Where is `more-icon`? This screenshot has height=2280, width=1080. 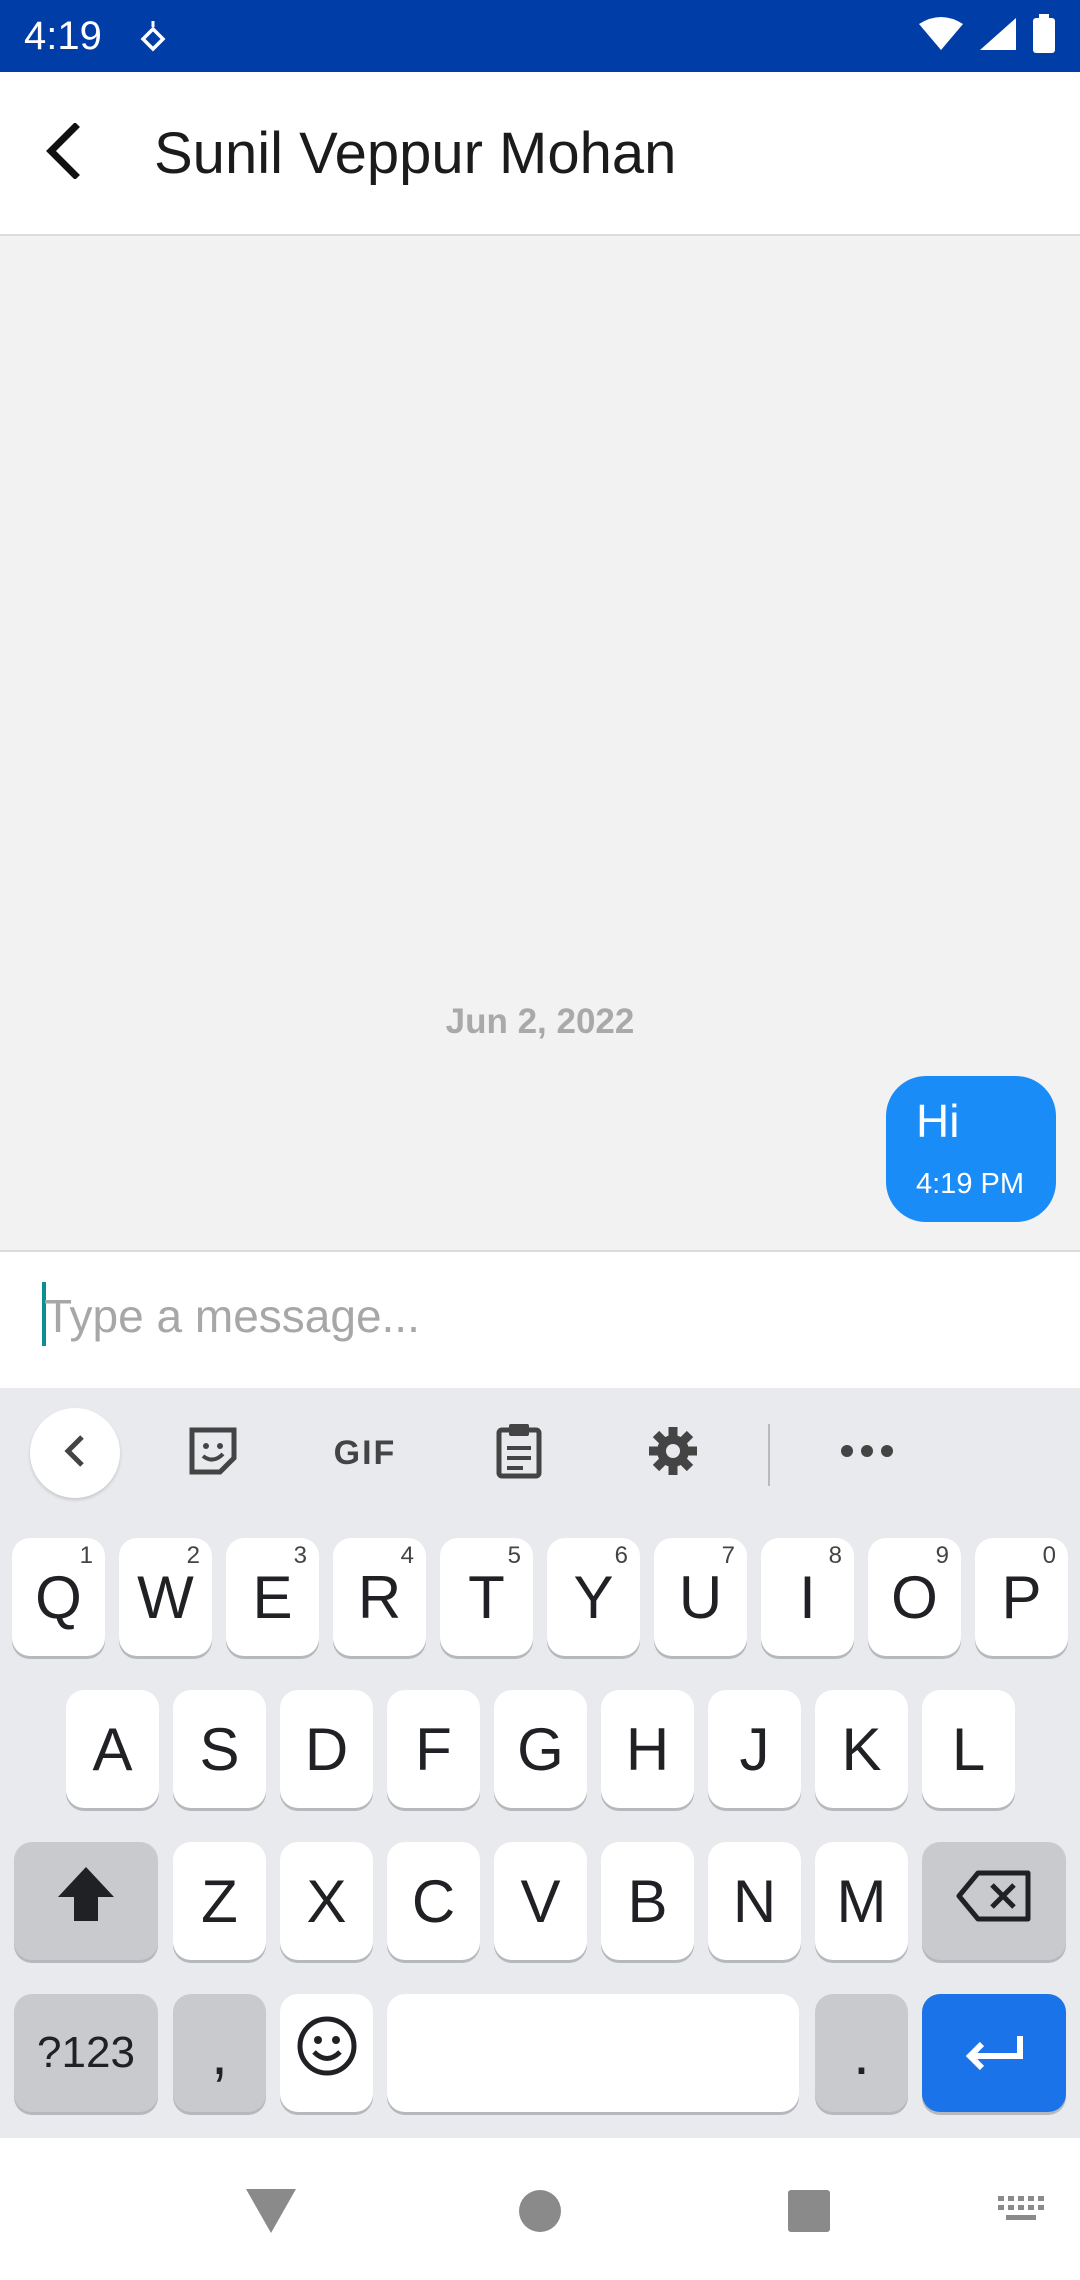
more-icon is located at coordinates (867, 1453).